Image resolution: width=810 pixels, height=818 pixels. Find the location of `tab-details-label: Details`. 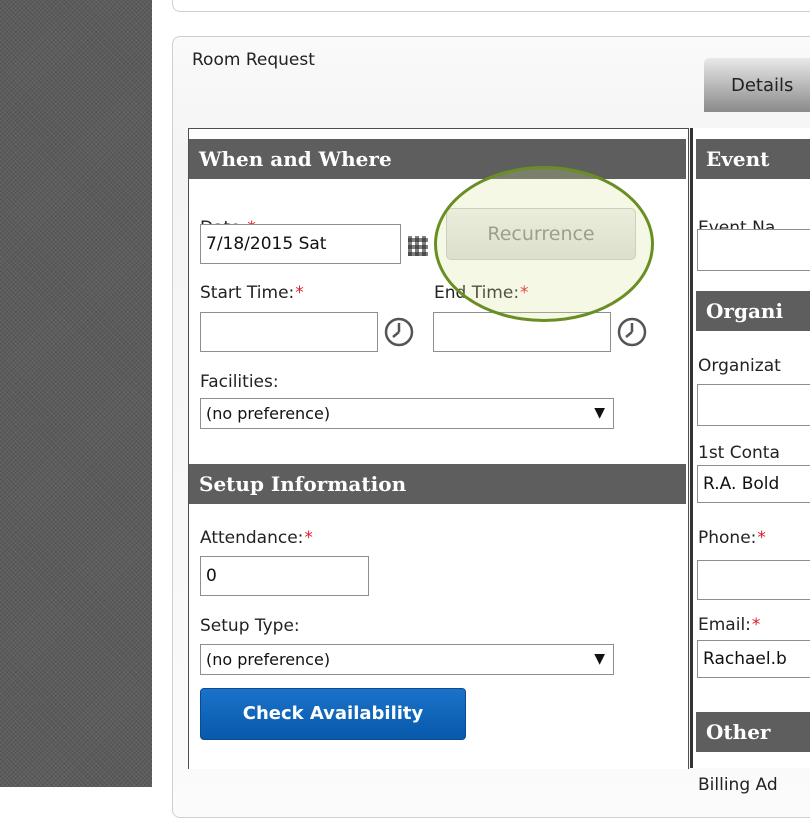

tab-details-label: Details is located at coordinates (762, 85).